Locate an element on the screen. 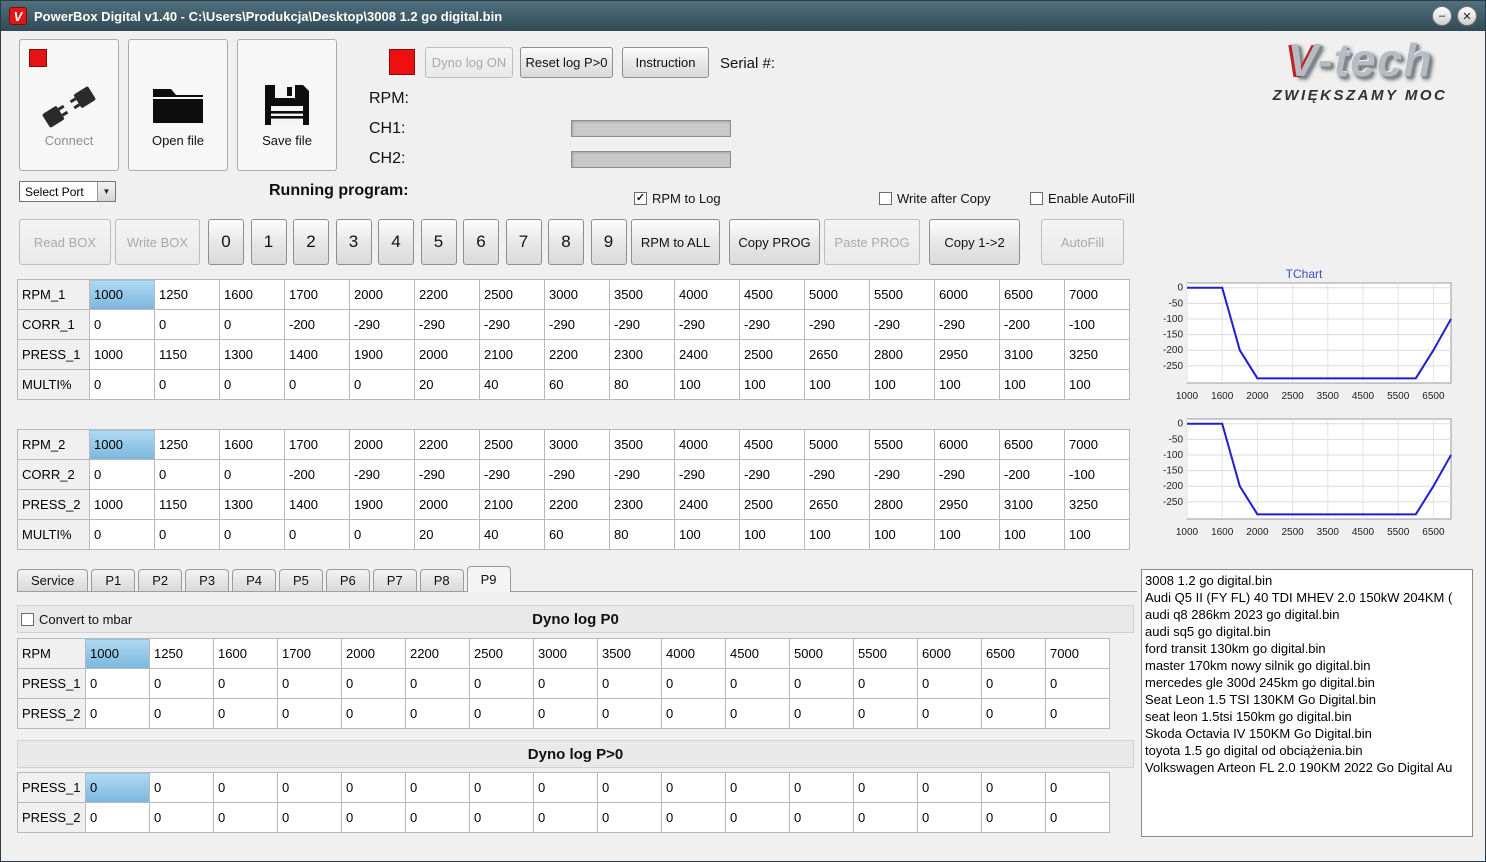  enable-autofill-checkbox: Enable AutoFill is located at coordinates (1082, 198).